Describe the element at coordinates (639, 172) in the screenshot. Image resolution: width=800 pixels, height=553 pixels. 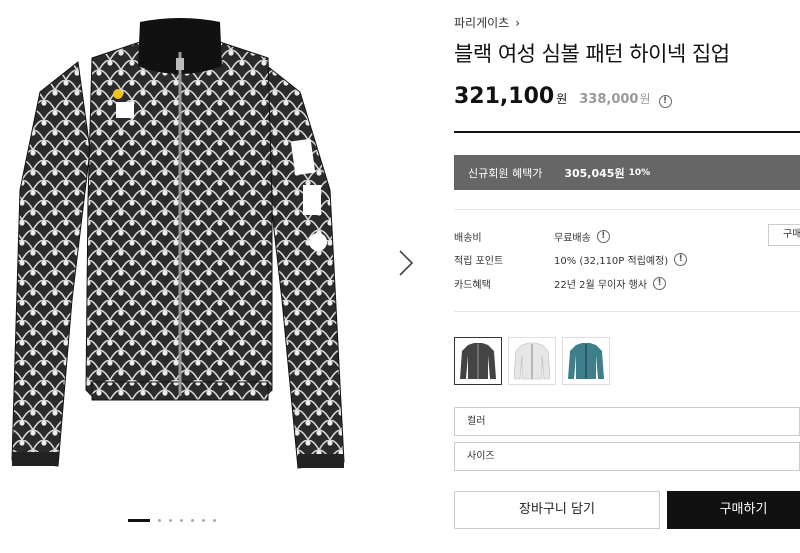
I see `member-benefit-percent: 10%` at that location.